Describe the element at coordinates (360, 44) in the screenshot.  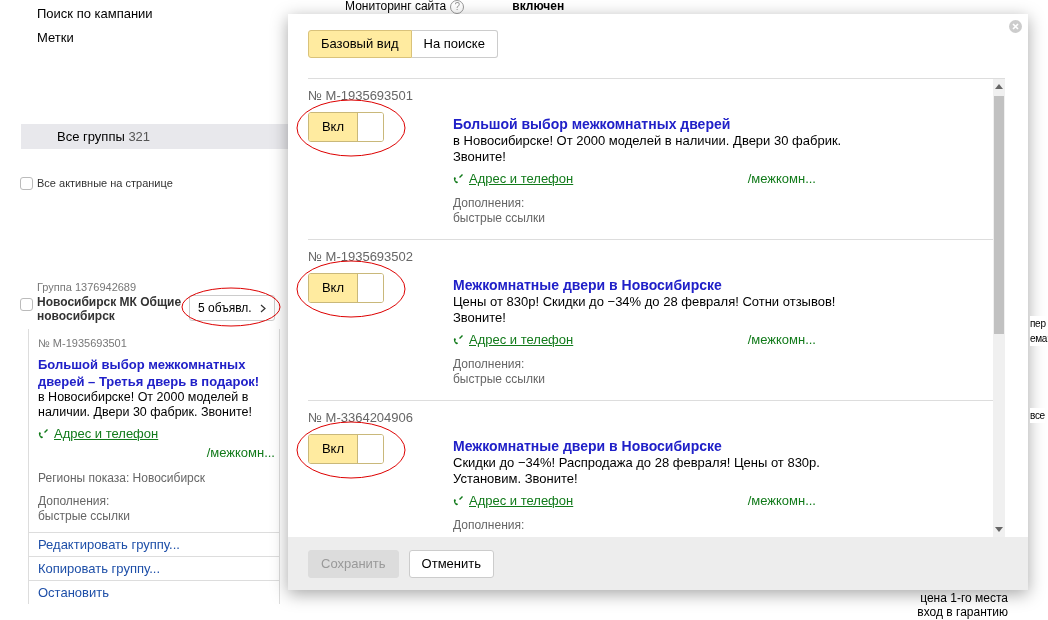
I see `view-tab: Базовый вид` at that location.